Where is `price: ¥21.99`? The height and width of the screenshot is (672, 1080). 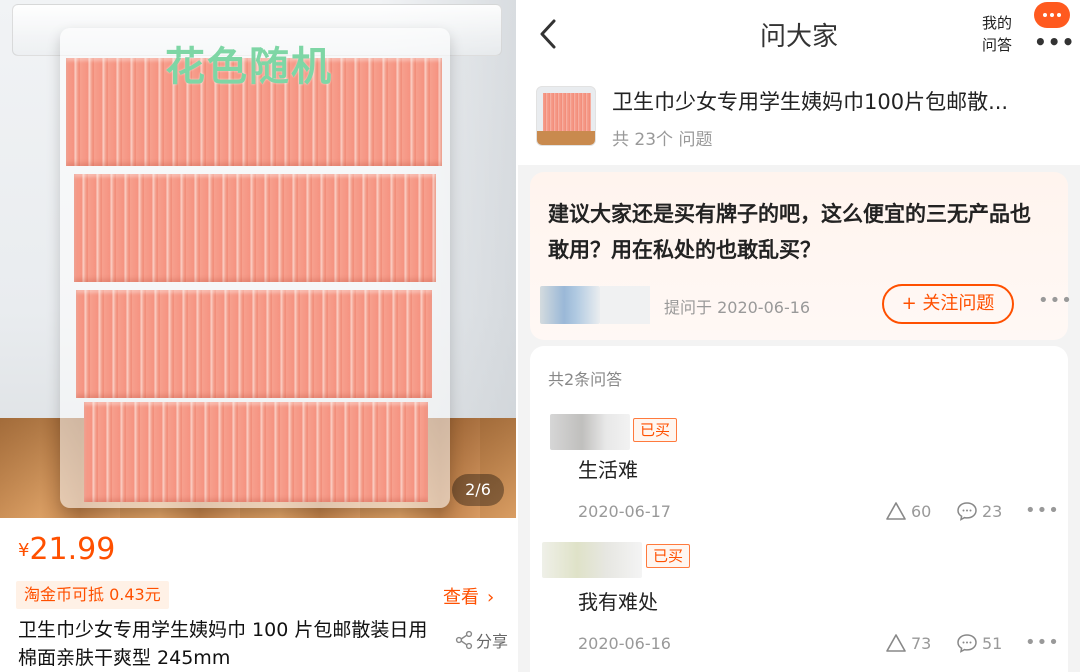
price: ¥21.99 is located at coordinates (66, 549).